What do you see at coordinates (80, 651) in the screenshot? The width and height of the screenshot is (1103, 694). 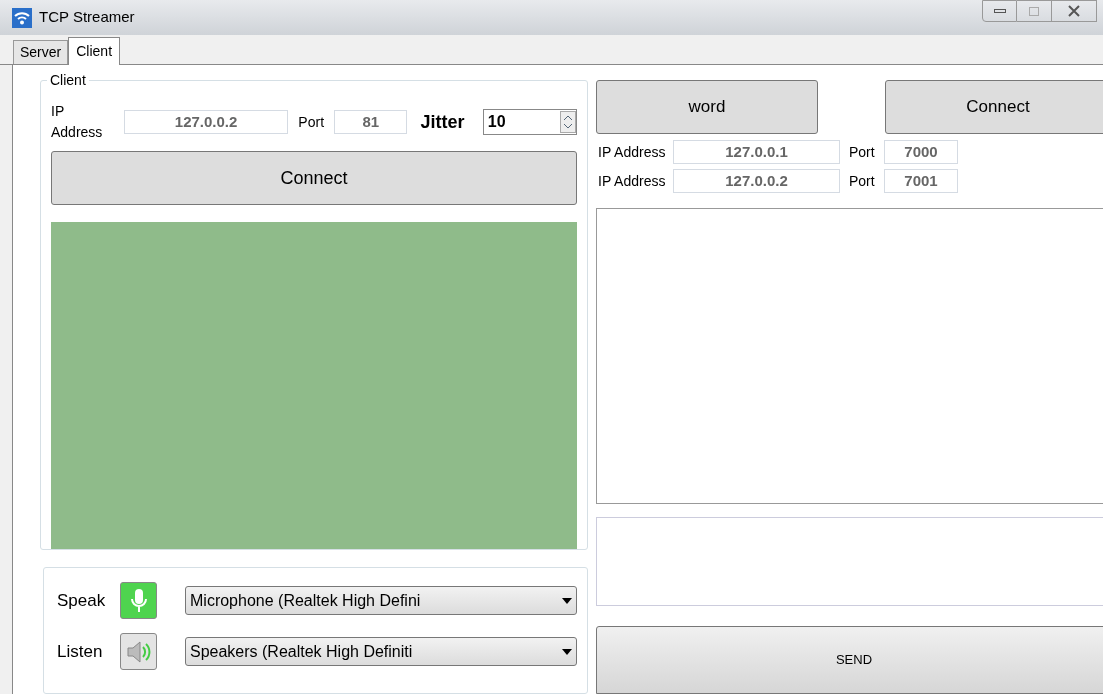 I see `listen-label: Listen` at bounding box center [80, 651].